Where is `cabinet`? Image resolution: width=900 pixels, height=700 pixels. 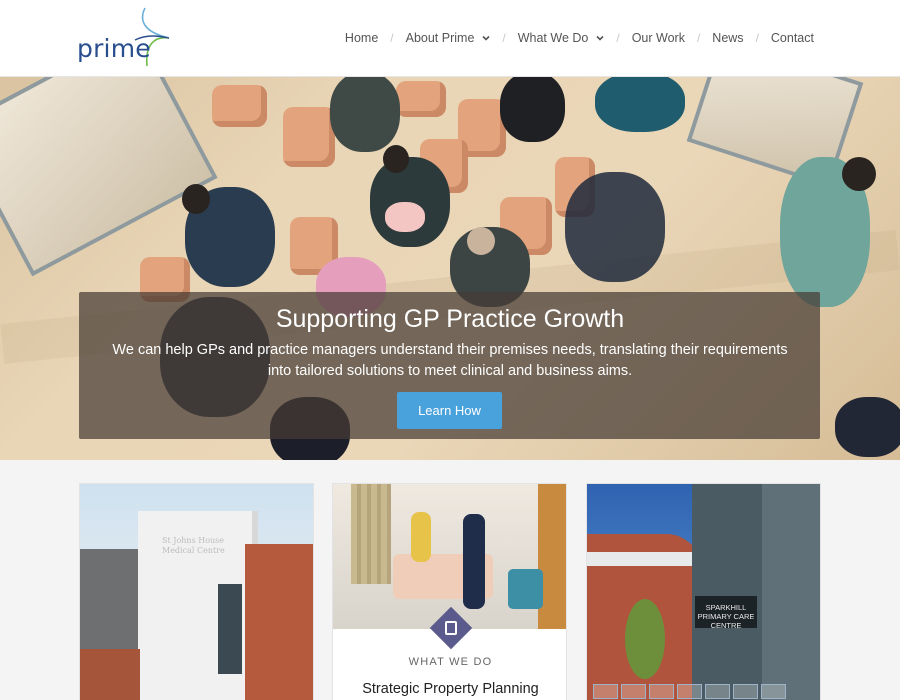
cabinet is located at coordinates (552, 556).